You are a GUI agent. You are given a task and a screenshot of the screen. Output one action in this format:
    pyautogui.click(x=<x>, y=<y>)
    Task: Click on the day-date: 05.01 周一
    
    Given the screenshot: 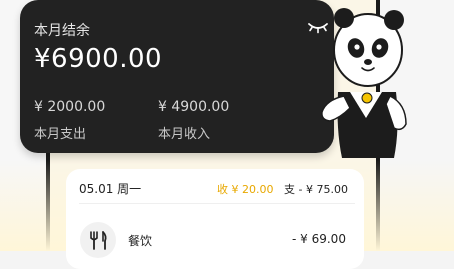 What is the action you would take?
    pyautogui.click(x=110, y=189)
    